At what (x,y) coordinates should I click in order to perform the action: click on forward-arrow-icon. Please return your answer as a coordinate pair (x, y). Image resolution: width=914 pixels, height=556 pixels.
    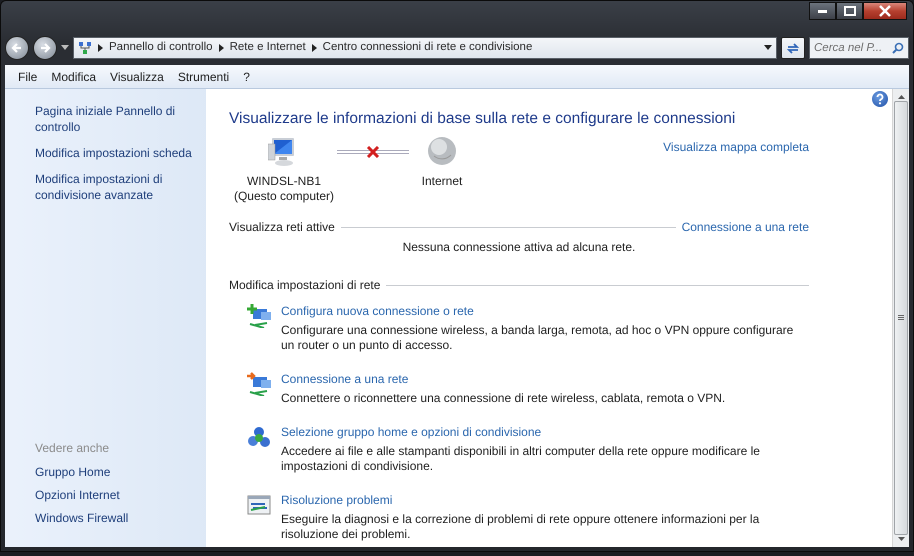
    Looking at the image, I should click on (45, 48).